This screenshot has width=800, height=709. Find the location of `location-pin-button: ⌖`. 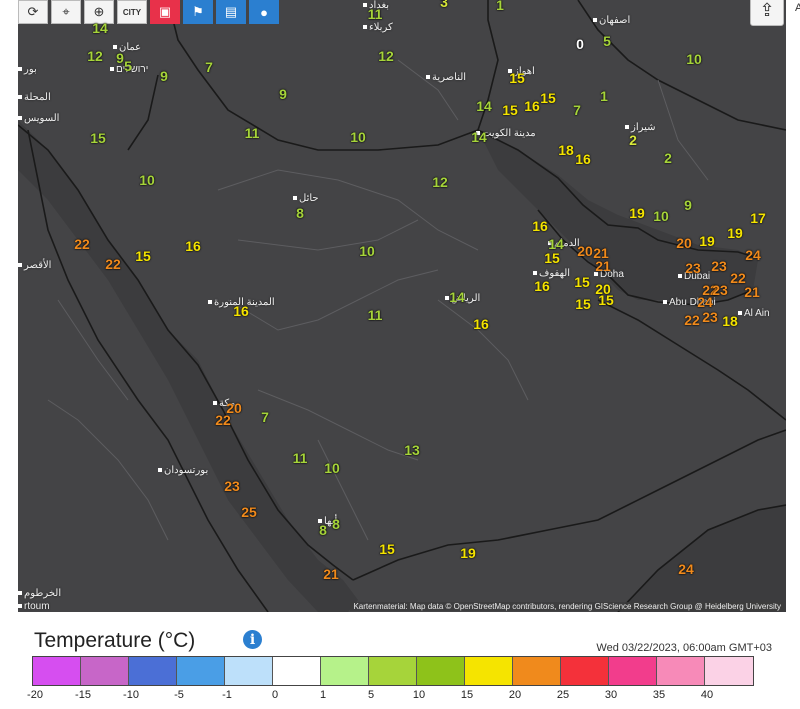

location-pin-button: ⌖ is located at coordinates (66, 12).